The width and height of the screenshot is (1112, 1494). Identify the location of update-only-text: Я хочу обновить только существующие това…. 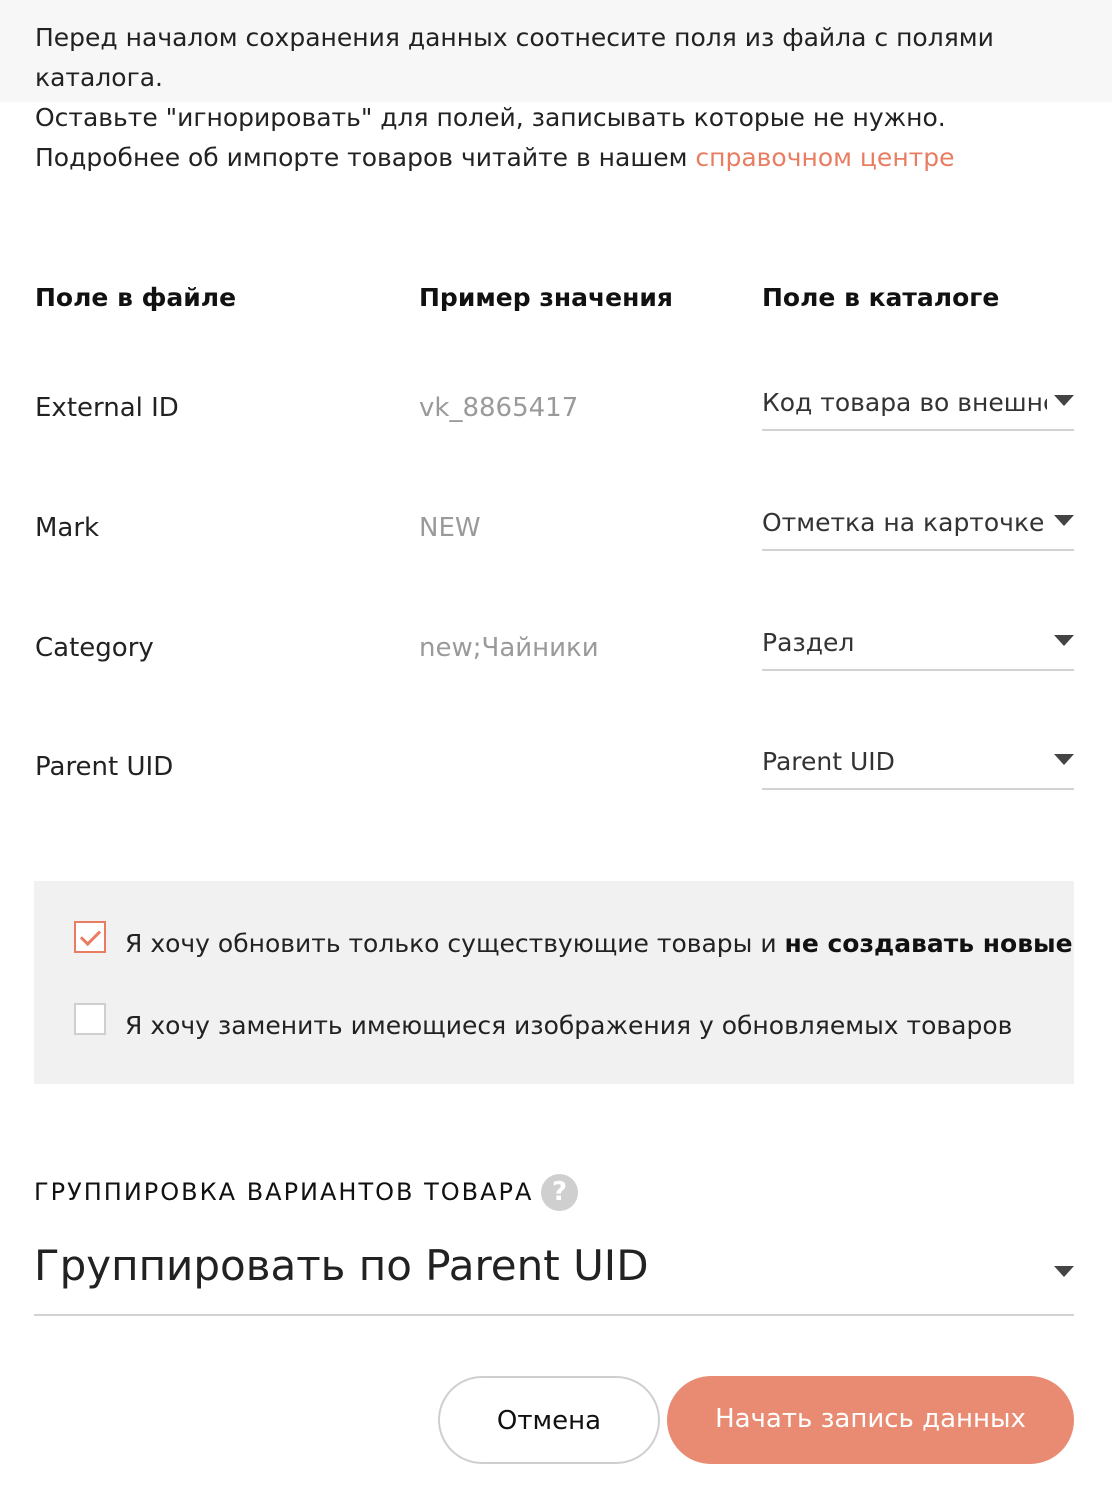
(455, 943).